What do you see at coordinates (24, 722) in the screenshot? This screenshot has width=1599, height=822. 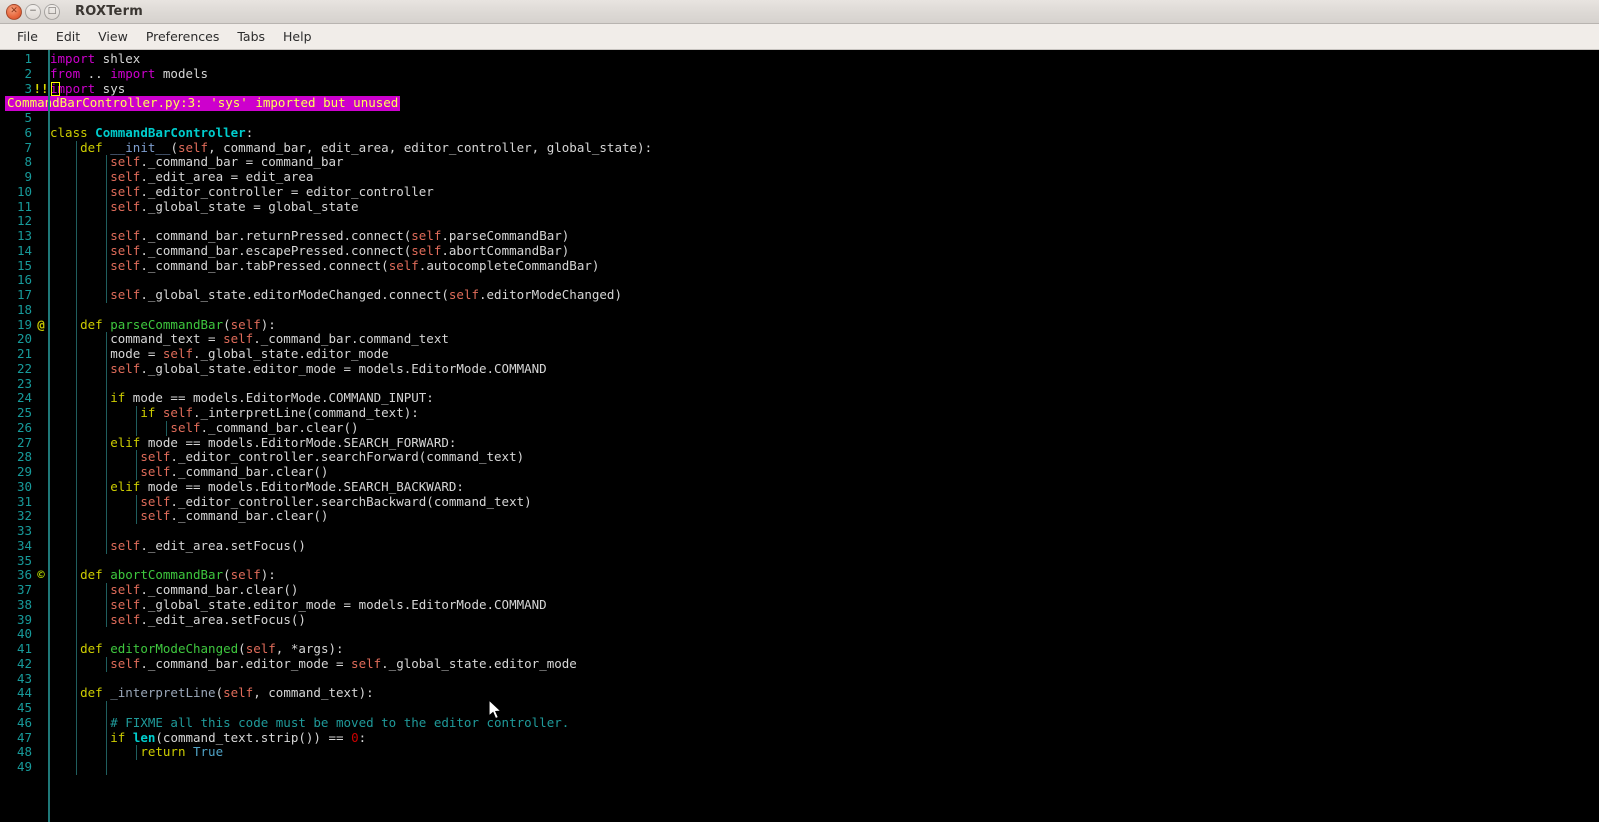 I see `line-number: 46` at bounding box center [24, 722].